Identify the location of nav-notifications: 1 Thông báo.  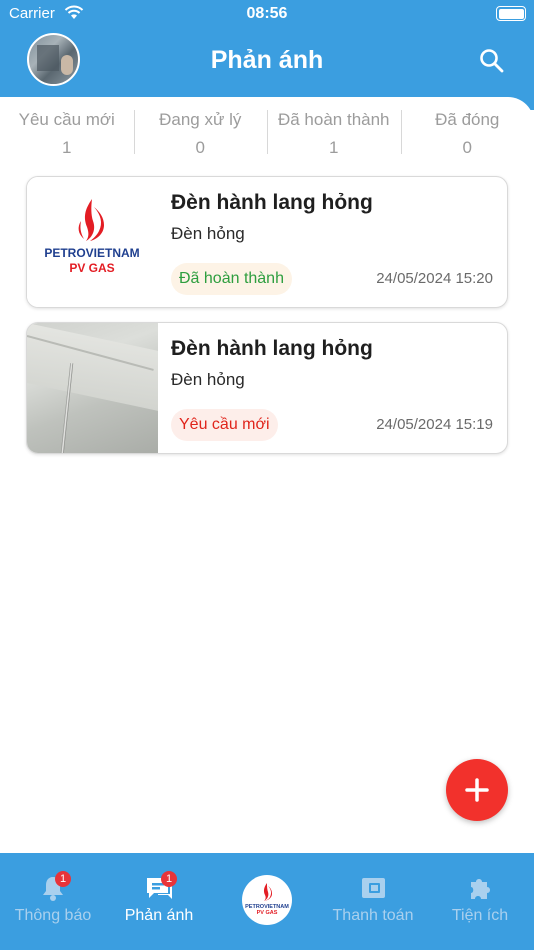
(53, 901).